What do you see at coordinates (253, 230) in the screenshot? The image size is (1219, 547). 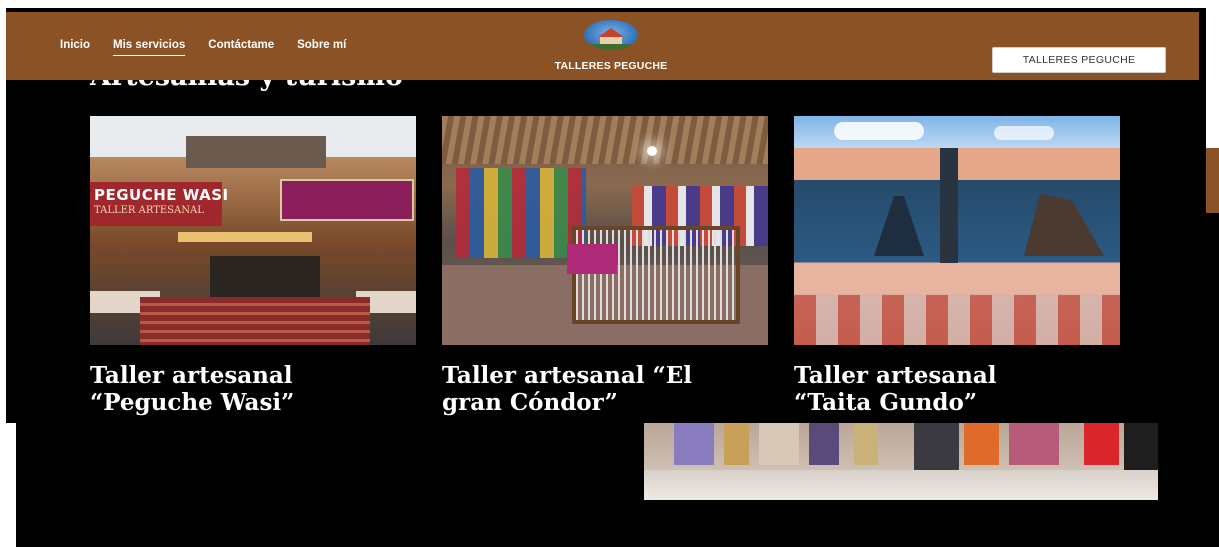 I see `card-photo: PEGUCHE WASI TALLER ARTESANAL` at bounding box center [253, 230].